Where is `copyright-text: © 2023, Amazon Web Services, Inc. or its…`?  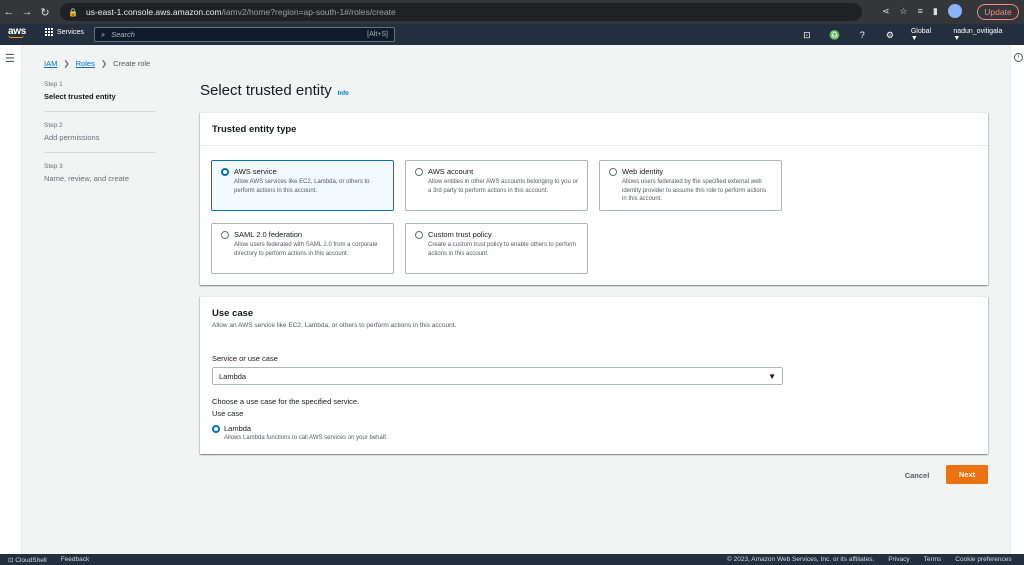 copyright-text: © 2023, Amazon Web Services, Inc. or its… is located at coordinates (801, 559).